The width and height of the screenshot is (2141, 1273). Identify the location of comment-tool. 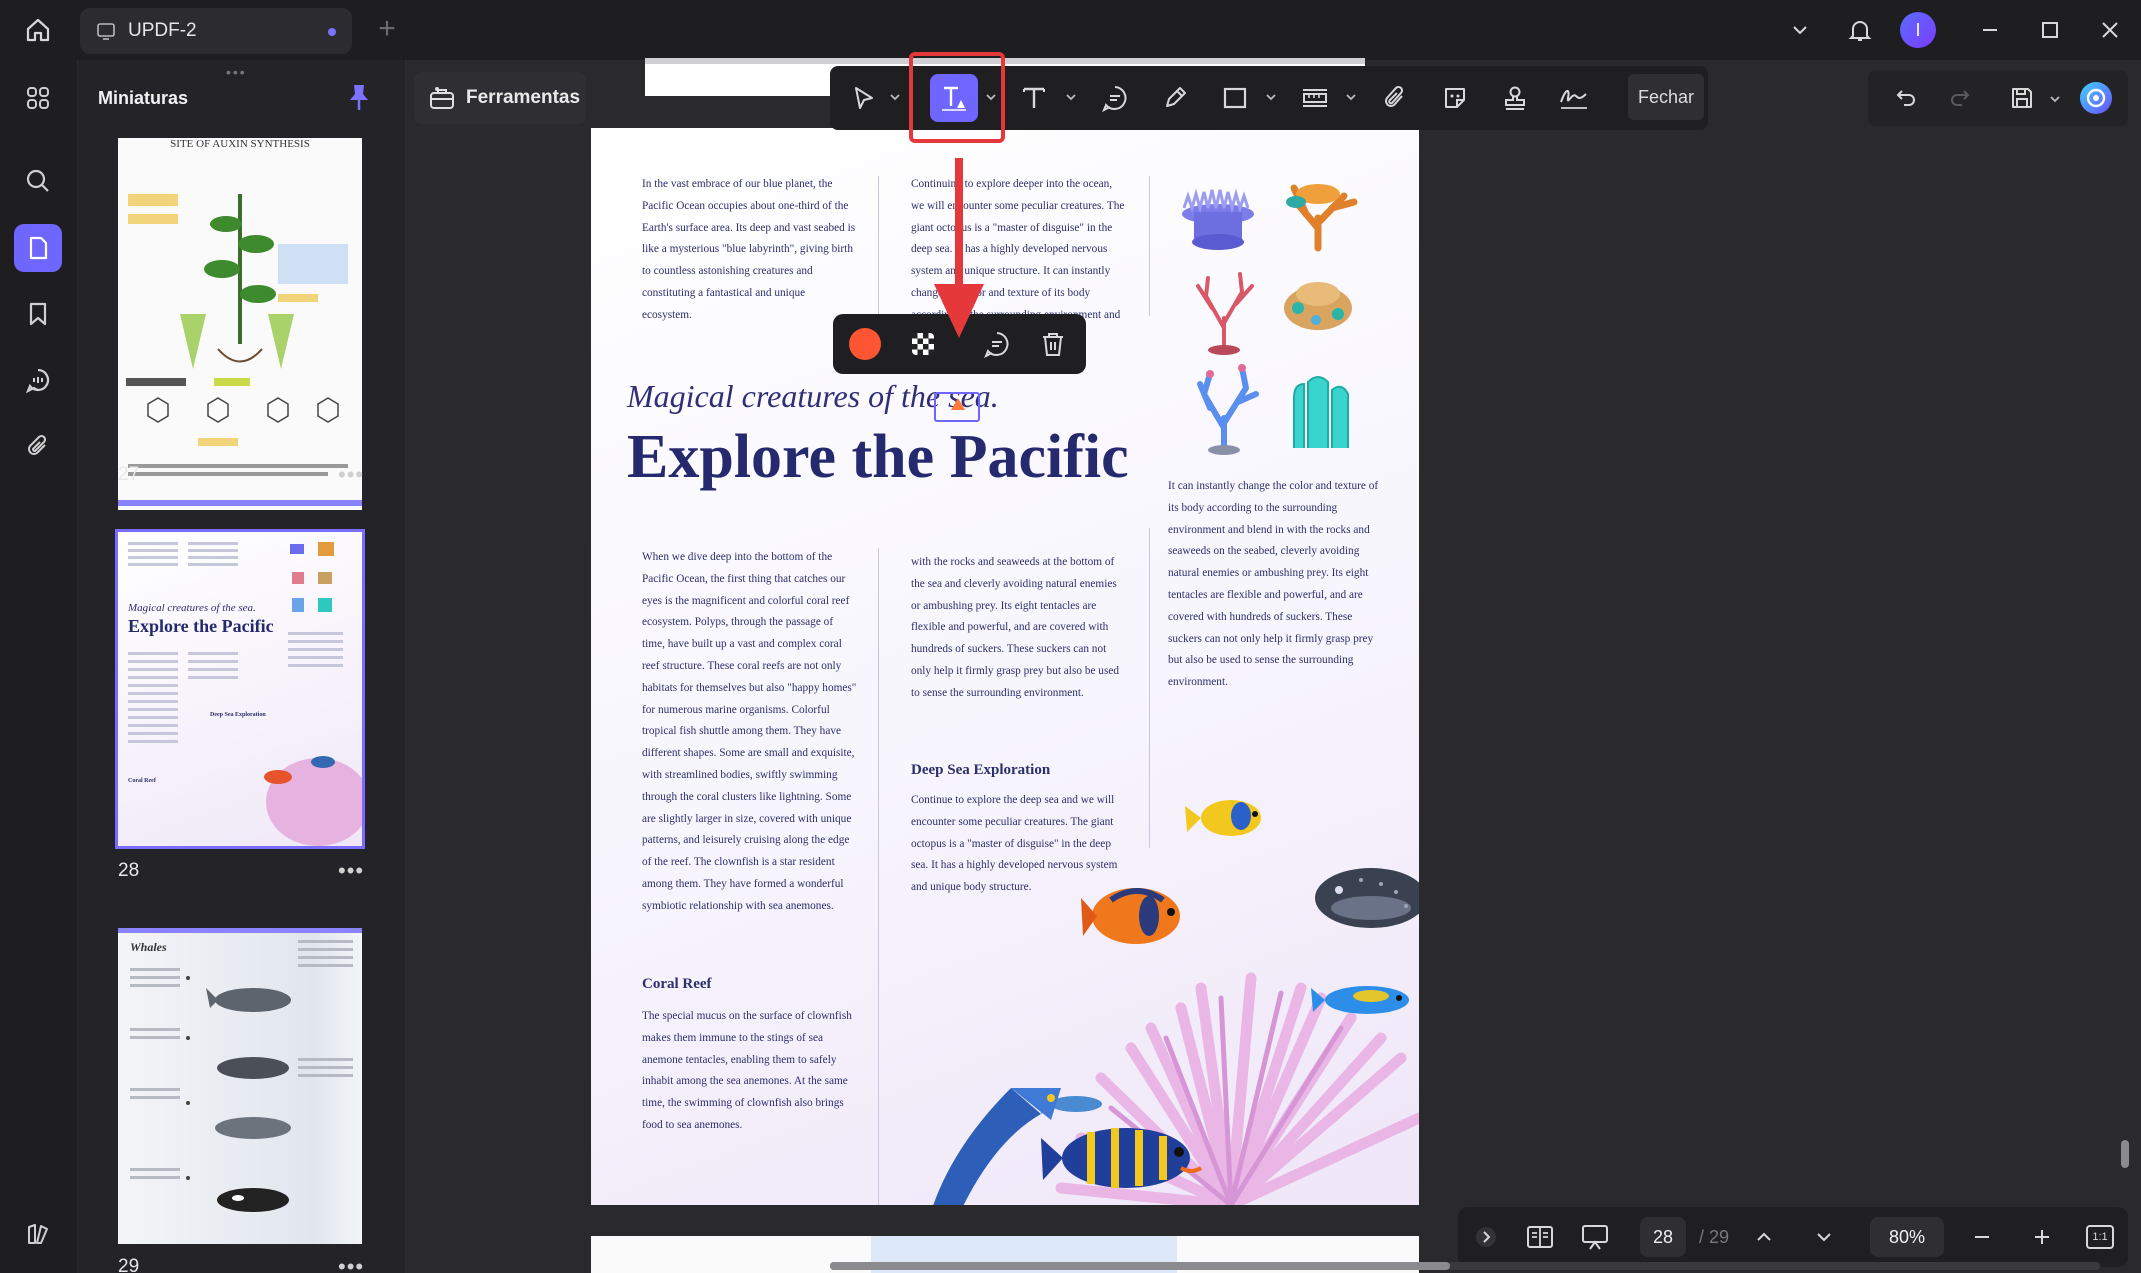
(1115, 98).